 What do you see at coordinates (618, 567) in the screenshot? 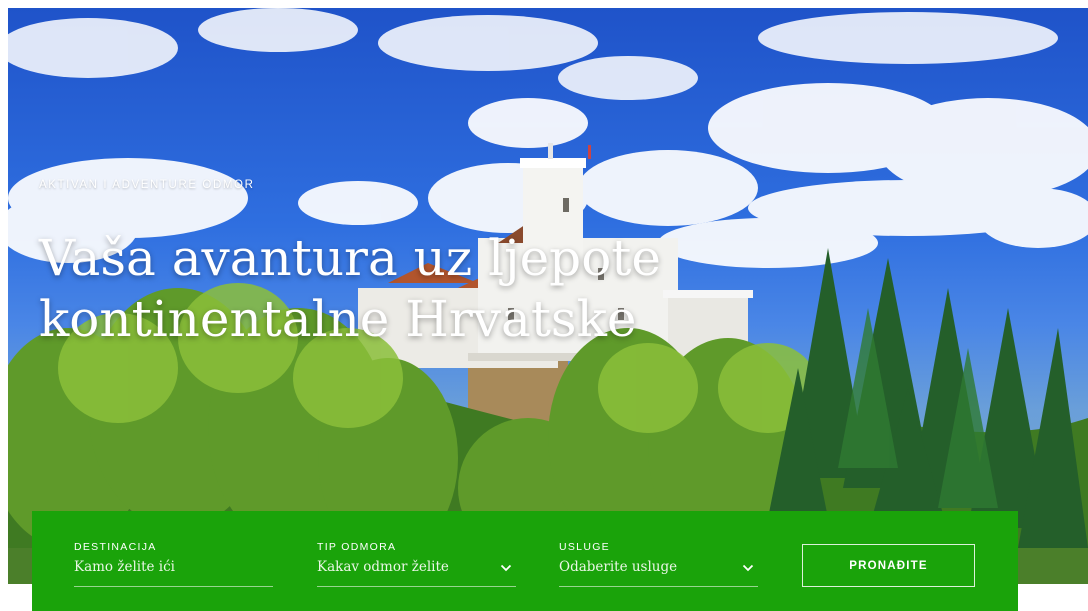
I see `services-value: Odaberite usluge` at bounding box center [618, 567].